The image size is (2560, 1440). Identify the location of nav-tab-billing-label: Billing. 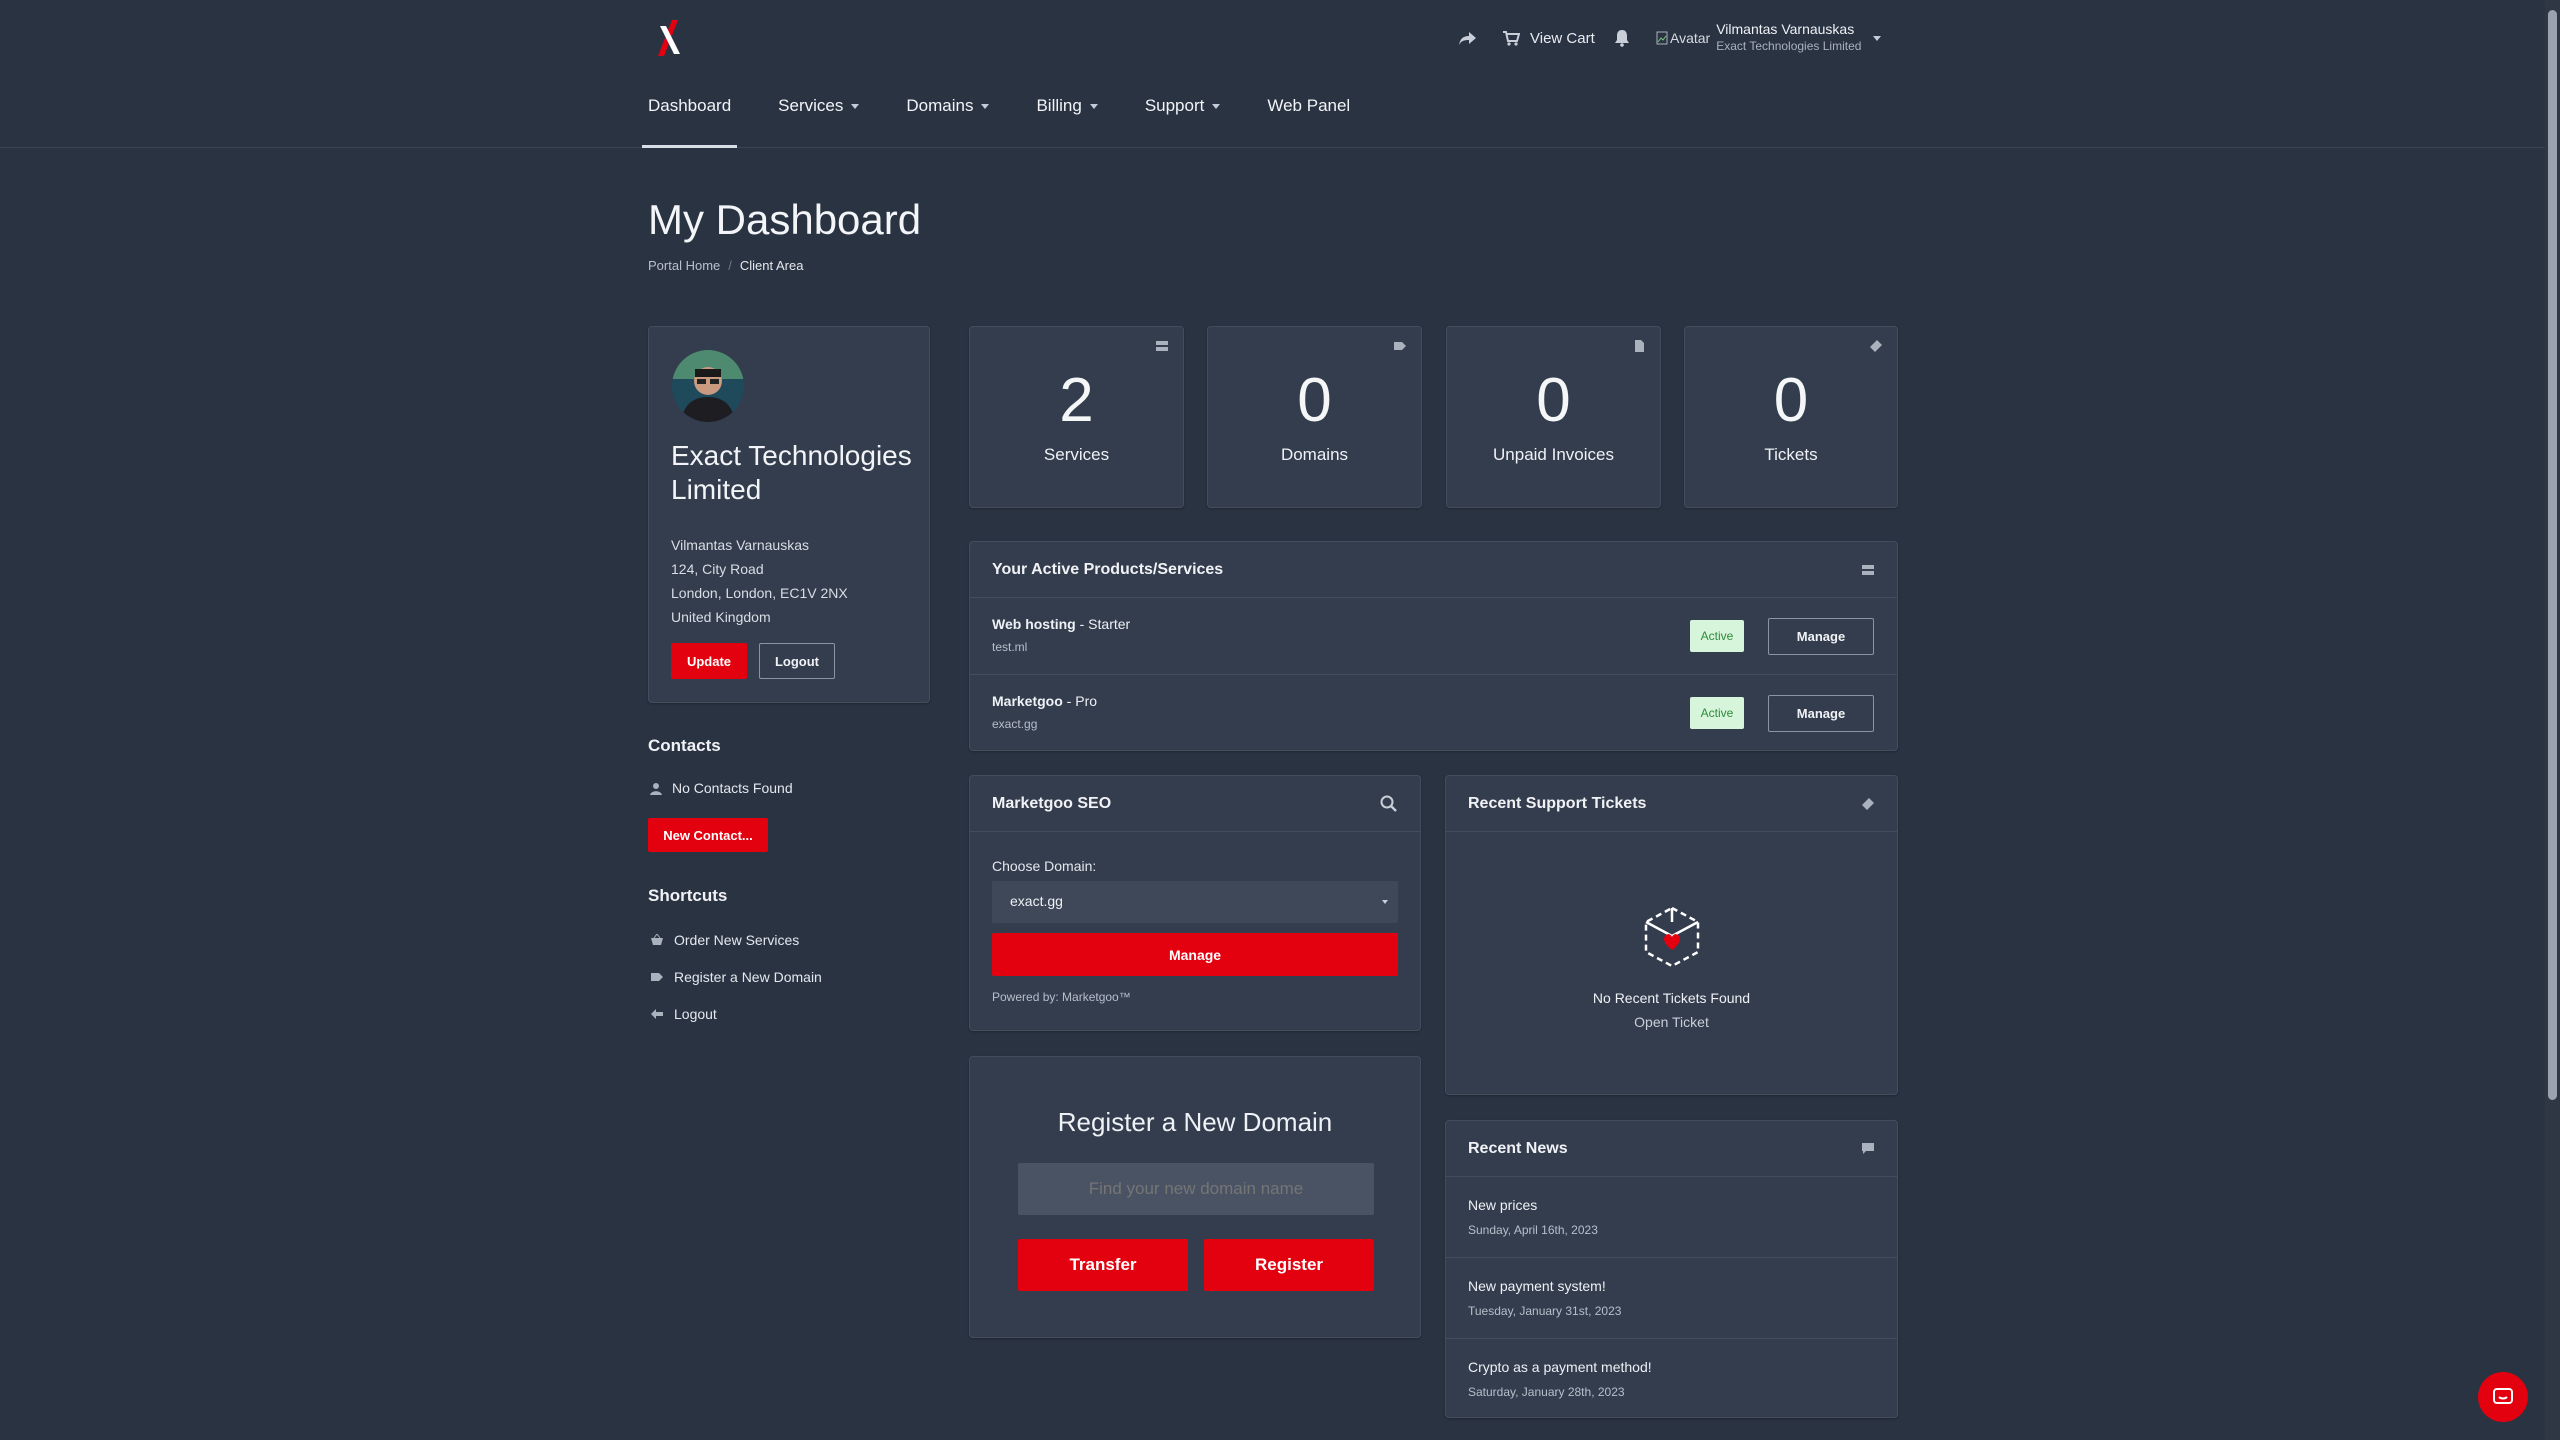
(1059, 105).